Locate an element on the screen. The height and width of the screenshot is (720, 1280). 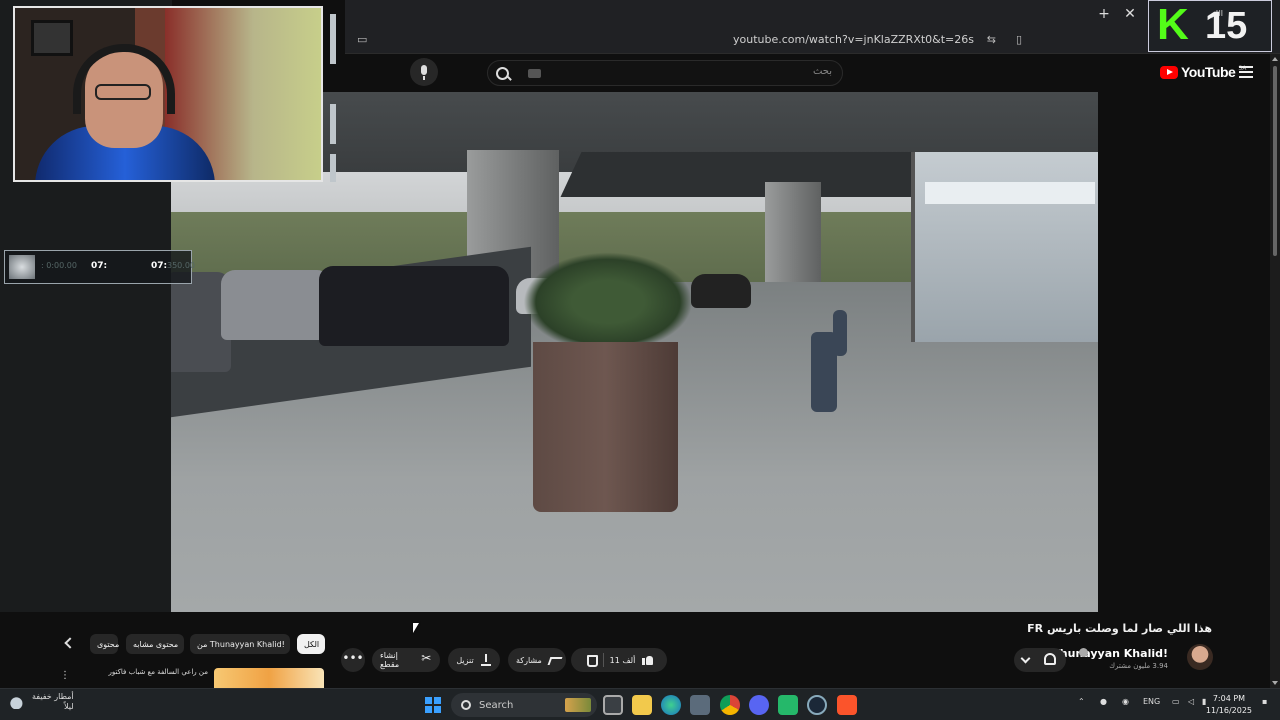
page-scrollbar is located at coordinates (1275, 371).